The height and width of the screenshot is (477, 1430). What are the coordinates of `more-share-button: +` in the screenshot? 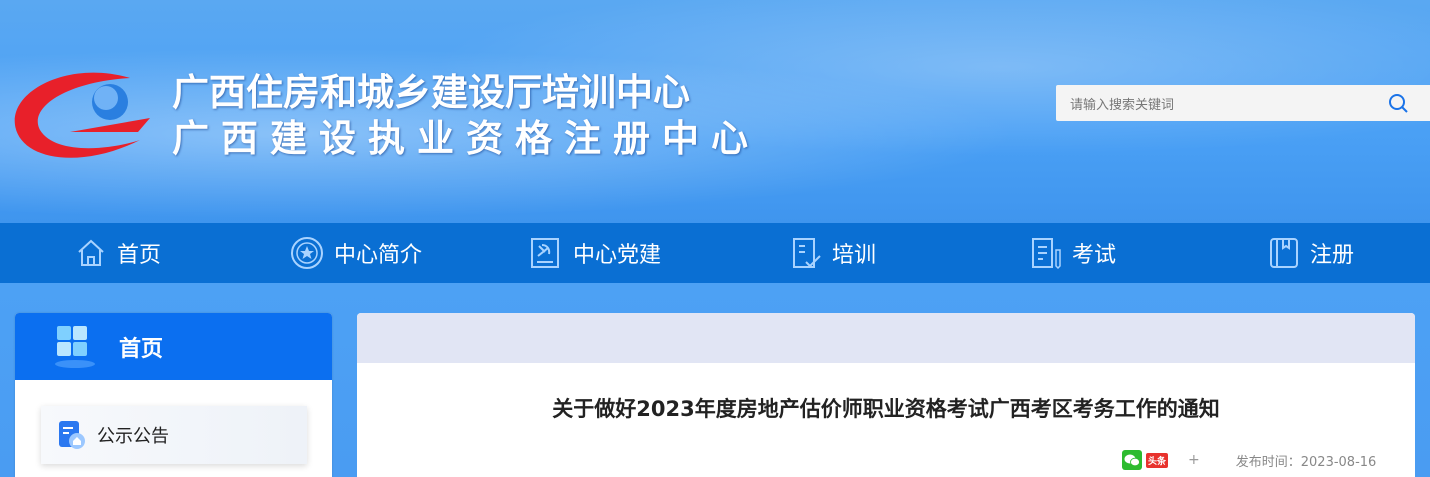 It's located at (1194, 460).